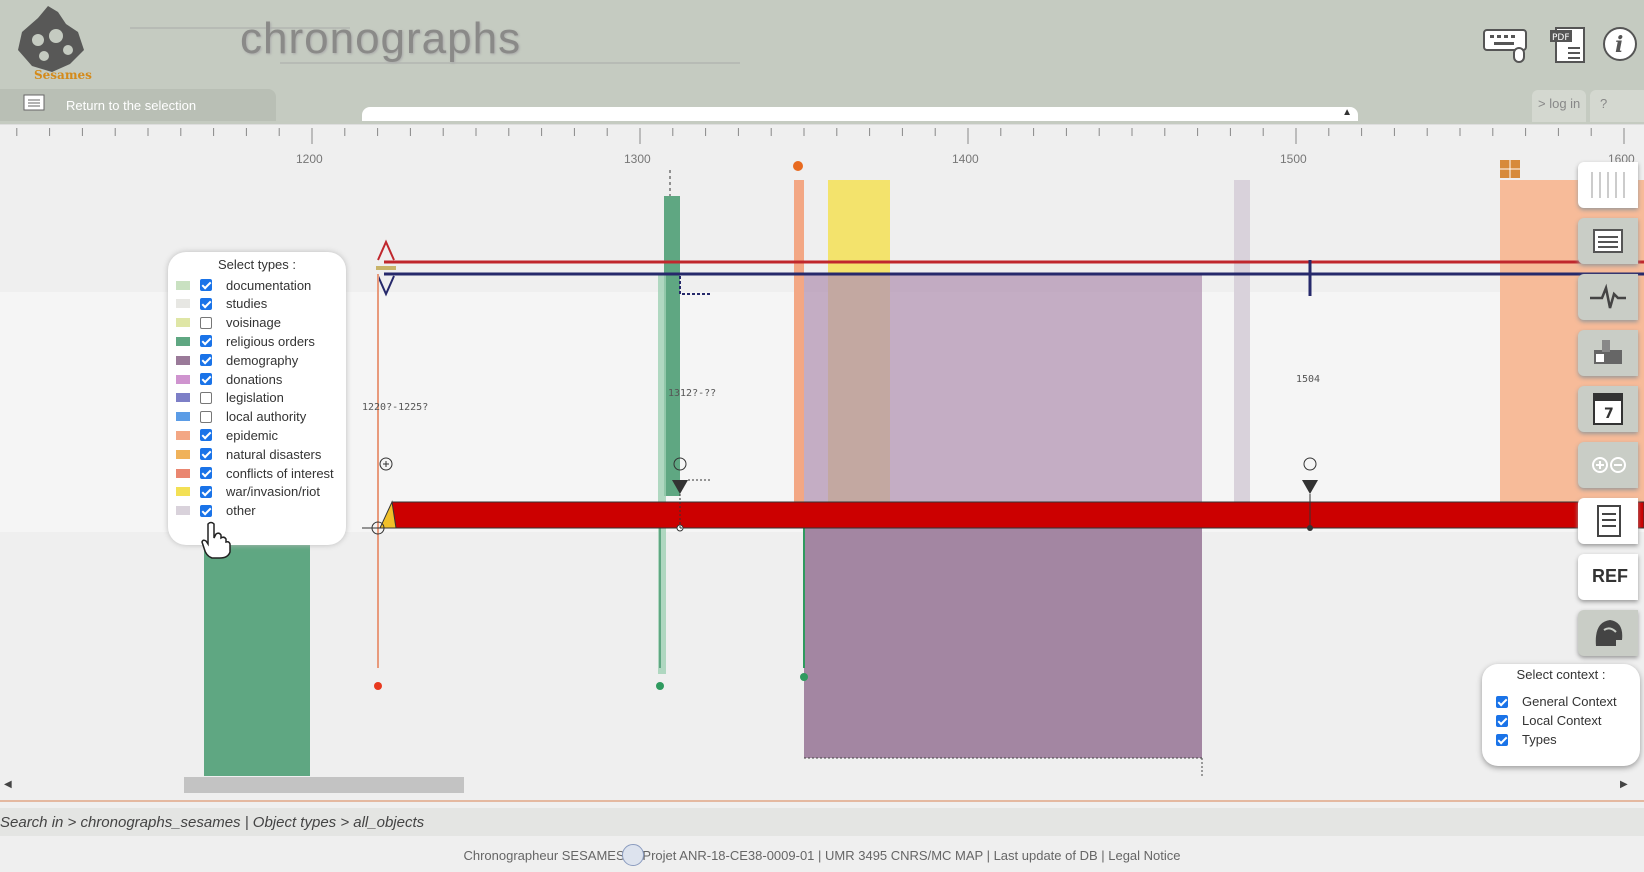 The width and height of the screenshot is (1644, 872). What do you see at coordinates (131, 105) in the screenshot?
I see `return-to-selection-label: Return to the selection` at bounding box center [131, 105].